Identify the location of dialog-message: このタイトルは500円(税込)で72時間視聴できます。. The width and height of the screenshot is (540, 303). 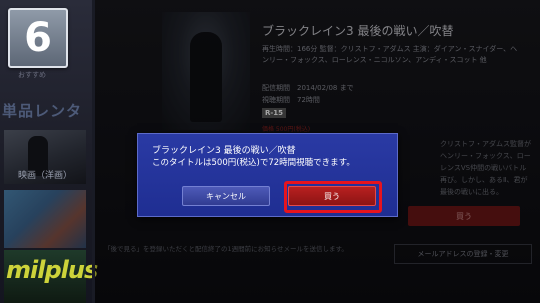
(253, 163).